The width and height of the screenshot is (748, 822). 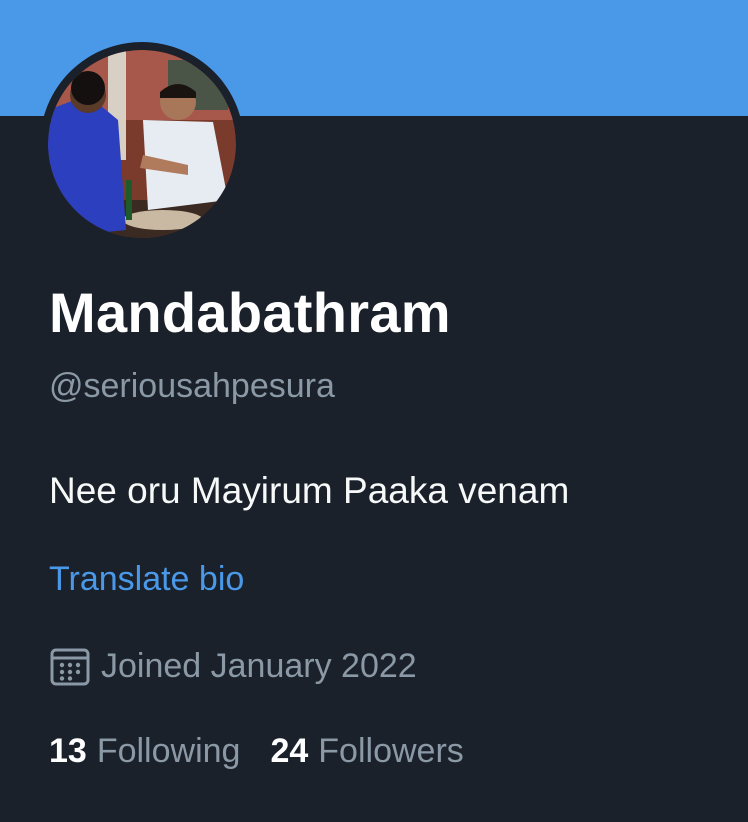 I want to click on following-label: Following, so click(x=168, y=751).